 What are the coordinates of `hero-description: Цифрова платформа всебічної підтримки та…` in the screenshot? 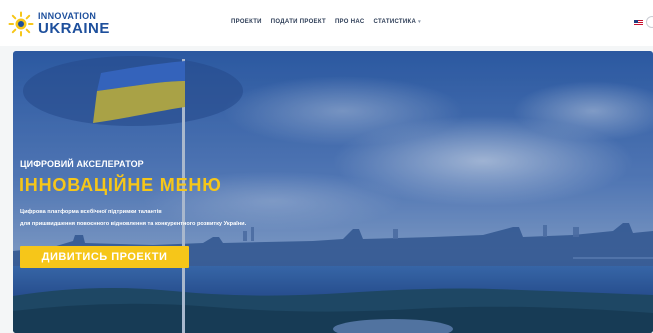 It's located at (200, 218).